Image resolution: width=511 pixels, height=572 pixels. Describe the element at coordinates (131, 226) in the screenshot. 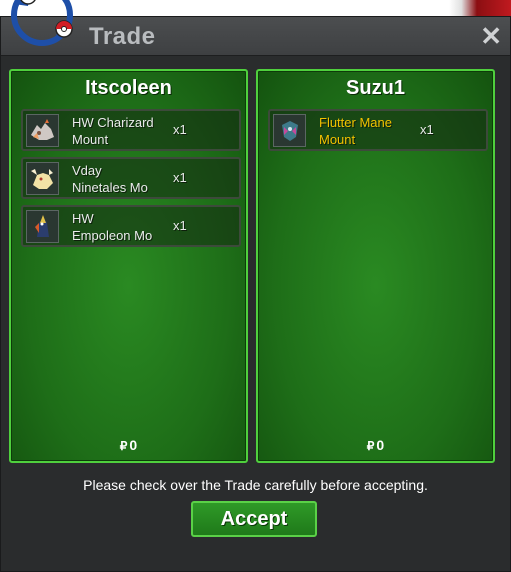

I see `trade-item-slot: HW Empoleon Mo x1` at that location.